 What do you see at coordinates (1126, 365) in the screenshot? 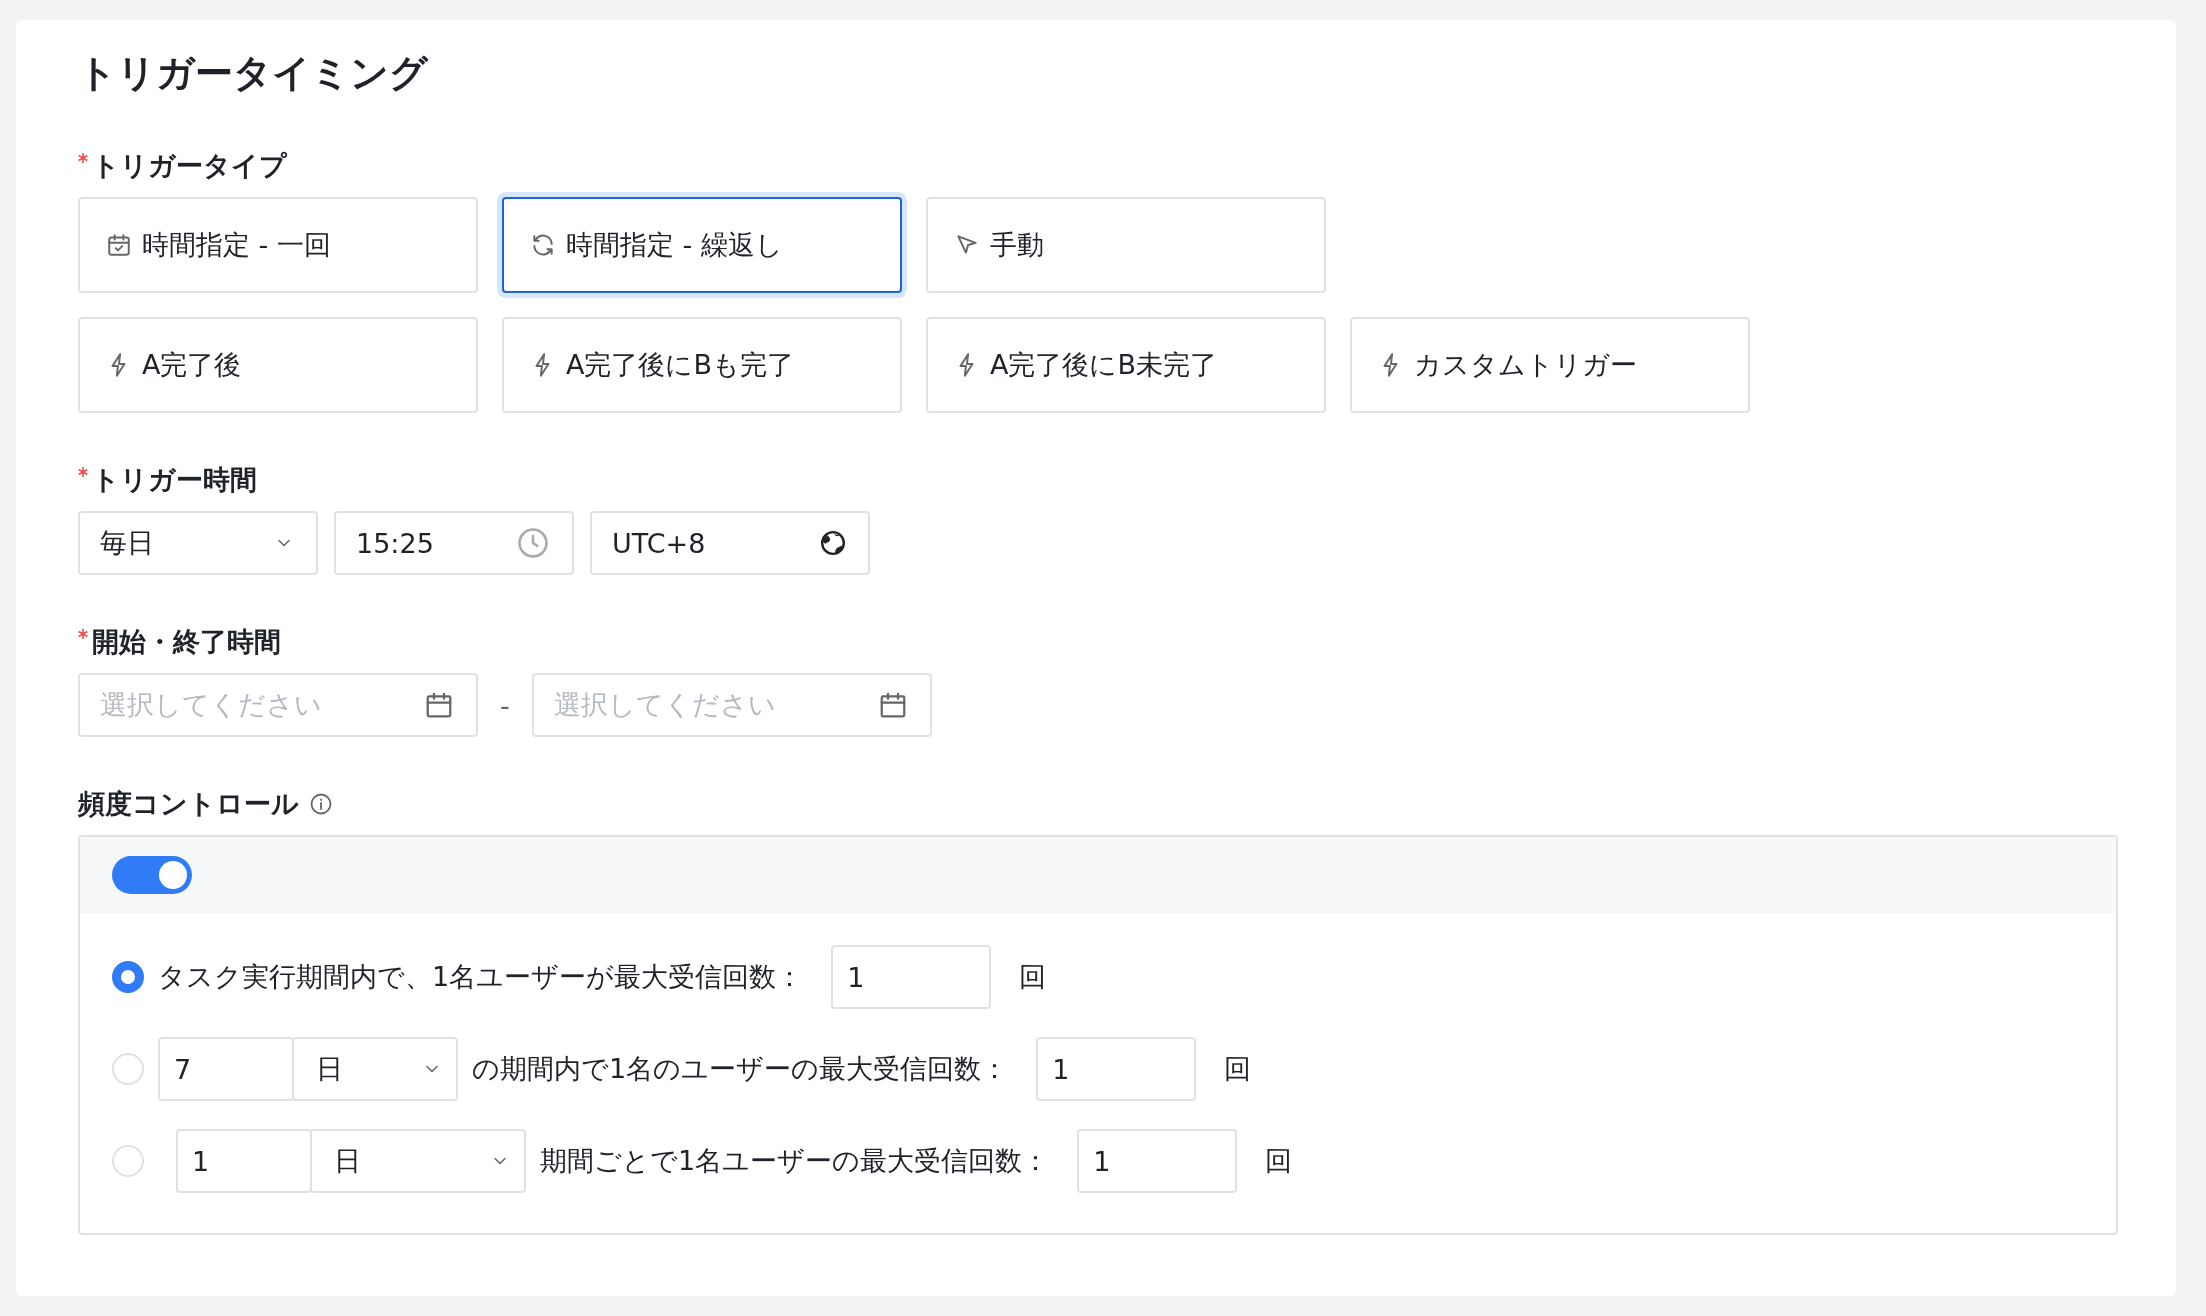
I see `trigger-type-option: A完了後にB未完了` at bounding box center [1126, 365].